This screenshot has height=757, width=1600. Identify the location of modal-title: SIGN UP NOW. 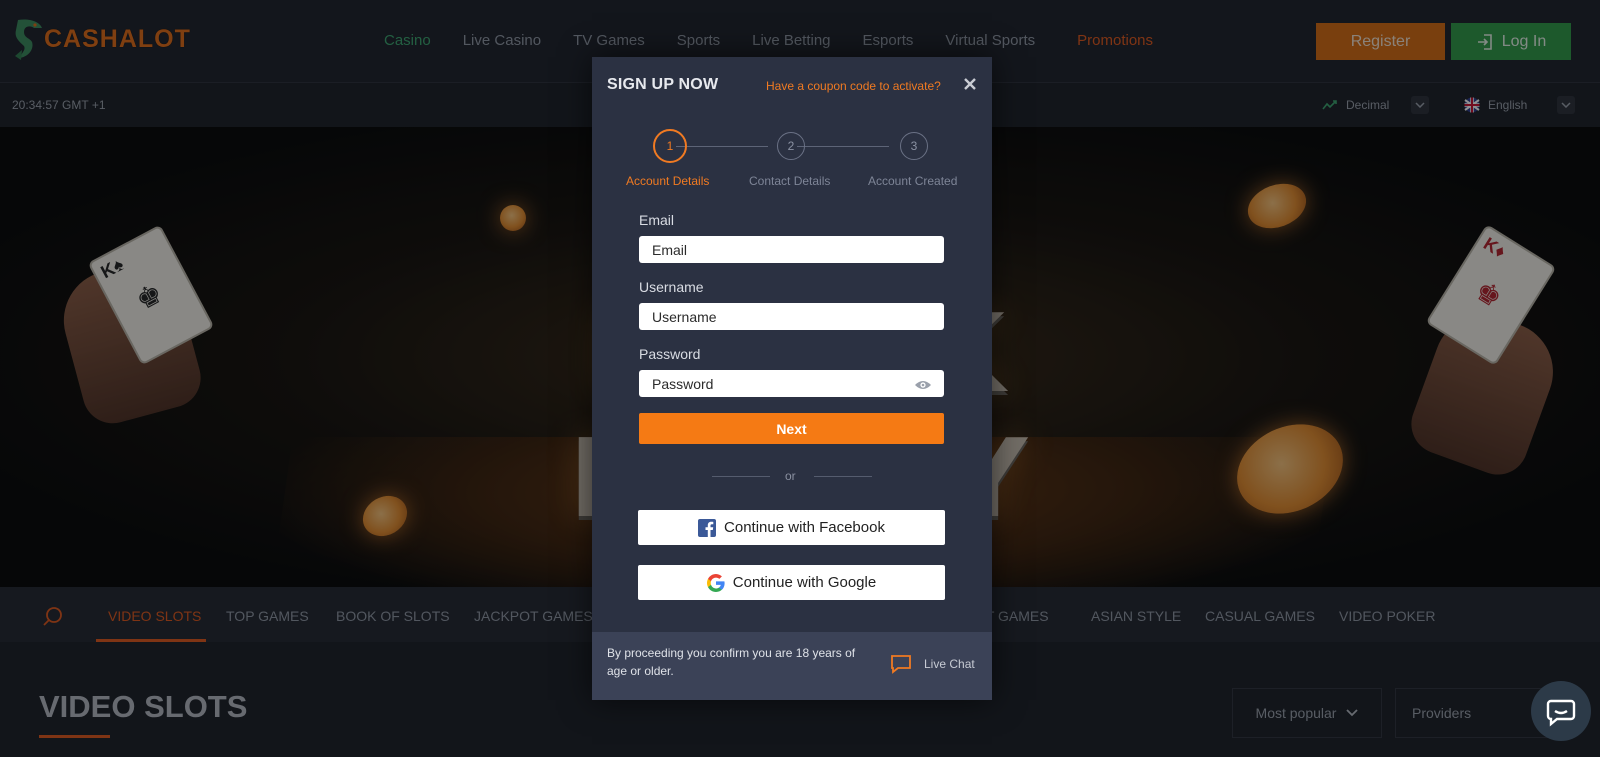
(663, 84).